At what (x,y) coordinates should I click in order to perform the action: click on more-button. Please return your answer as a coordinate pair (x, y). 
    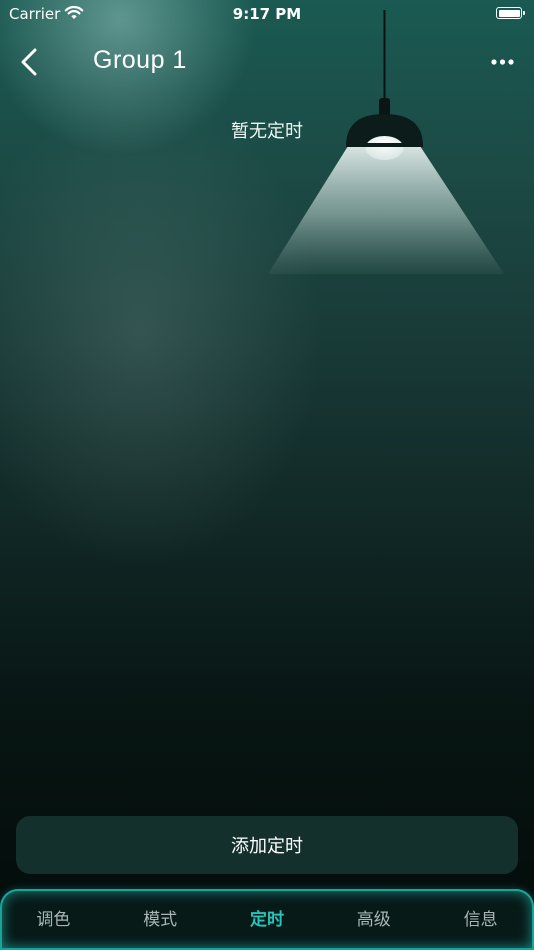
    Looking at the image, I should click on (503, 62).